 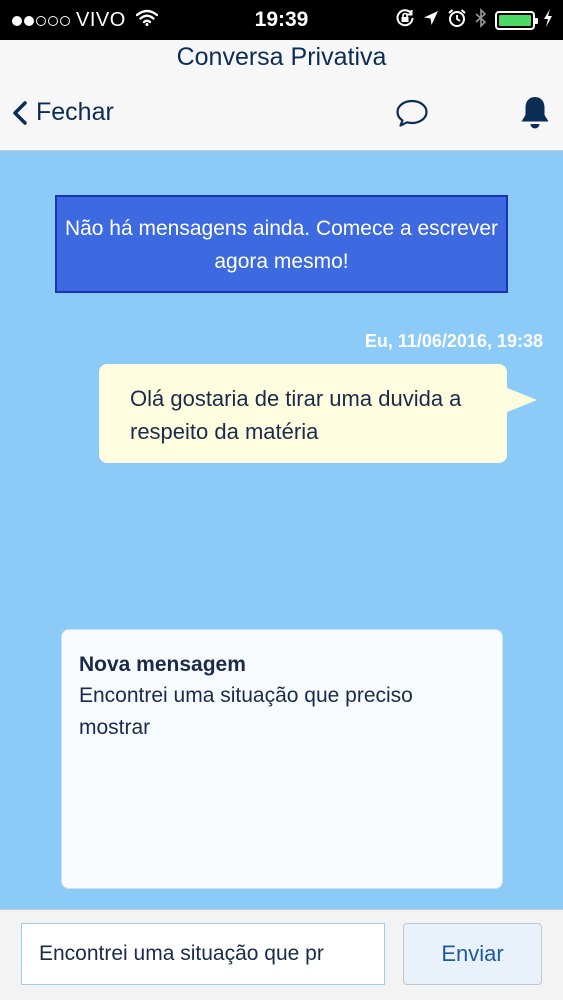 I want to click on battery-fill, so click(x=515, y=20).